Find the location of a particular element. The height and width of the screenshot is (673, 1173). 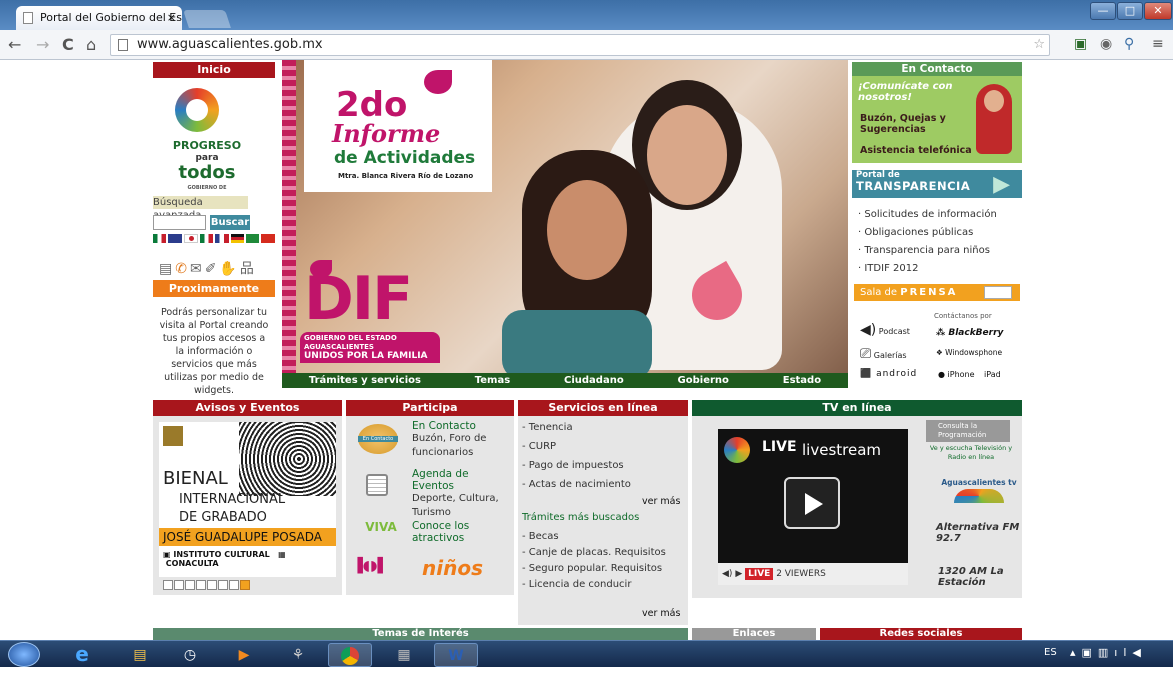

live-label: LIVE is located at coordinates (779, 447).